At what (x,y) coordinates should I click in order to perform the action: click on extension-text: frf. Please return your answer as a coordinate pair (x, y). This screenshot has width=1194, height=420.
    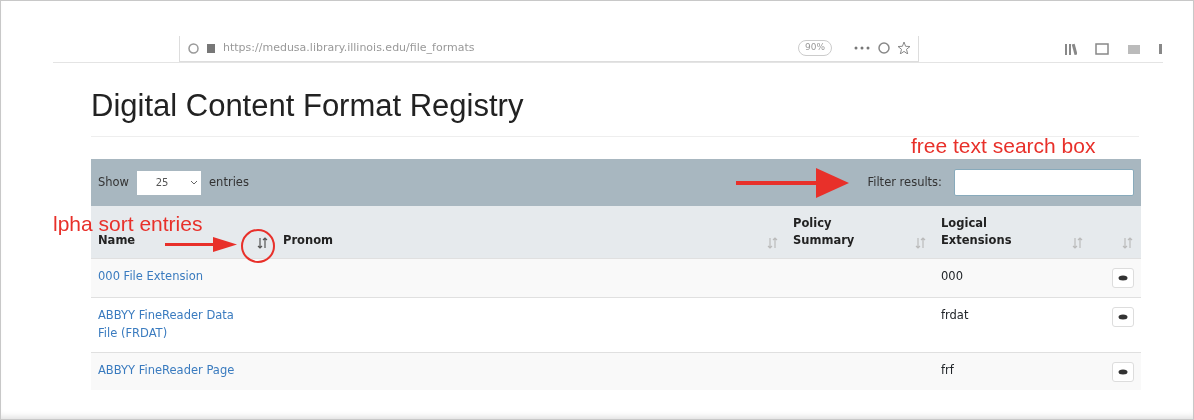
    Looking at the image, I should click on (947, 369).